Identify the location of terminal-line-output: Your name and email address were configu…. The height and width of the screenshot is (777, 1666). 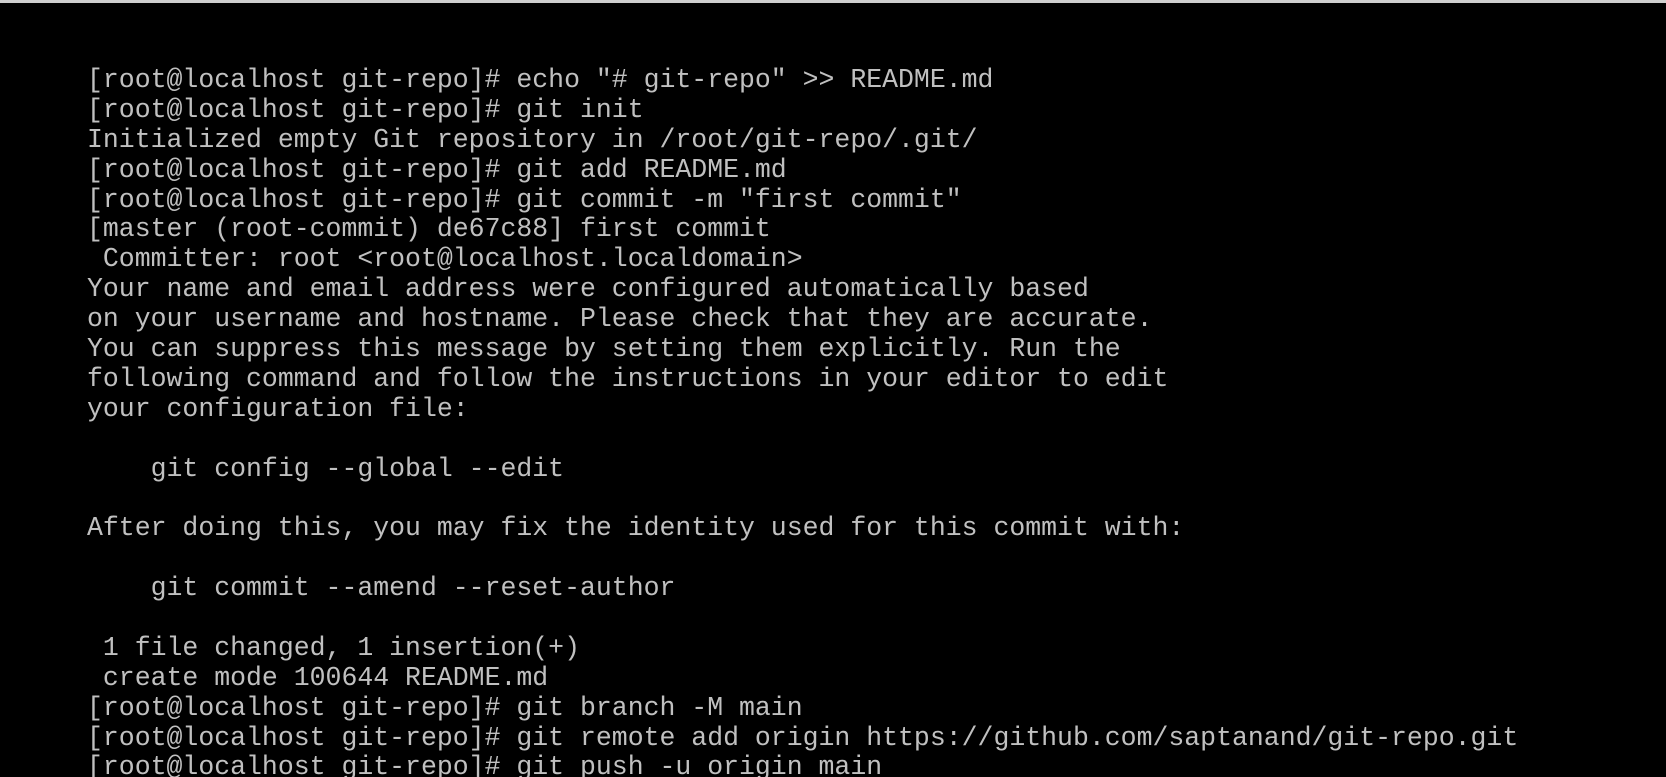
(588, 289).